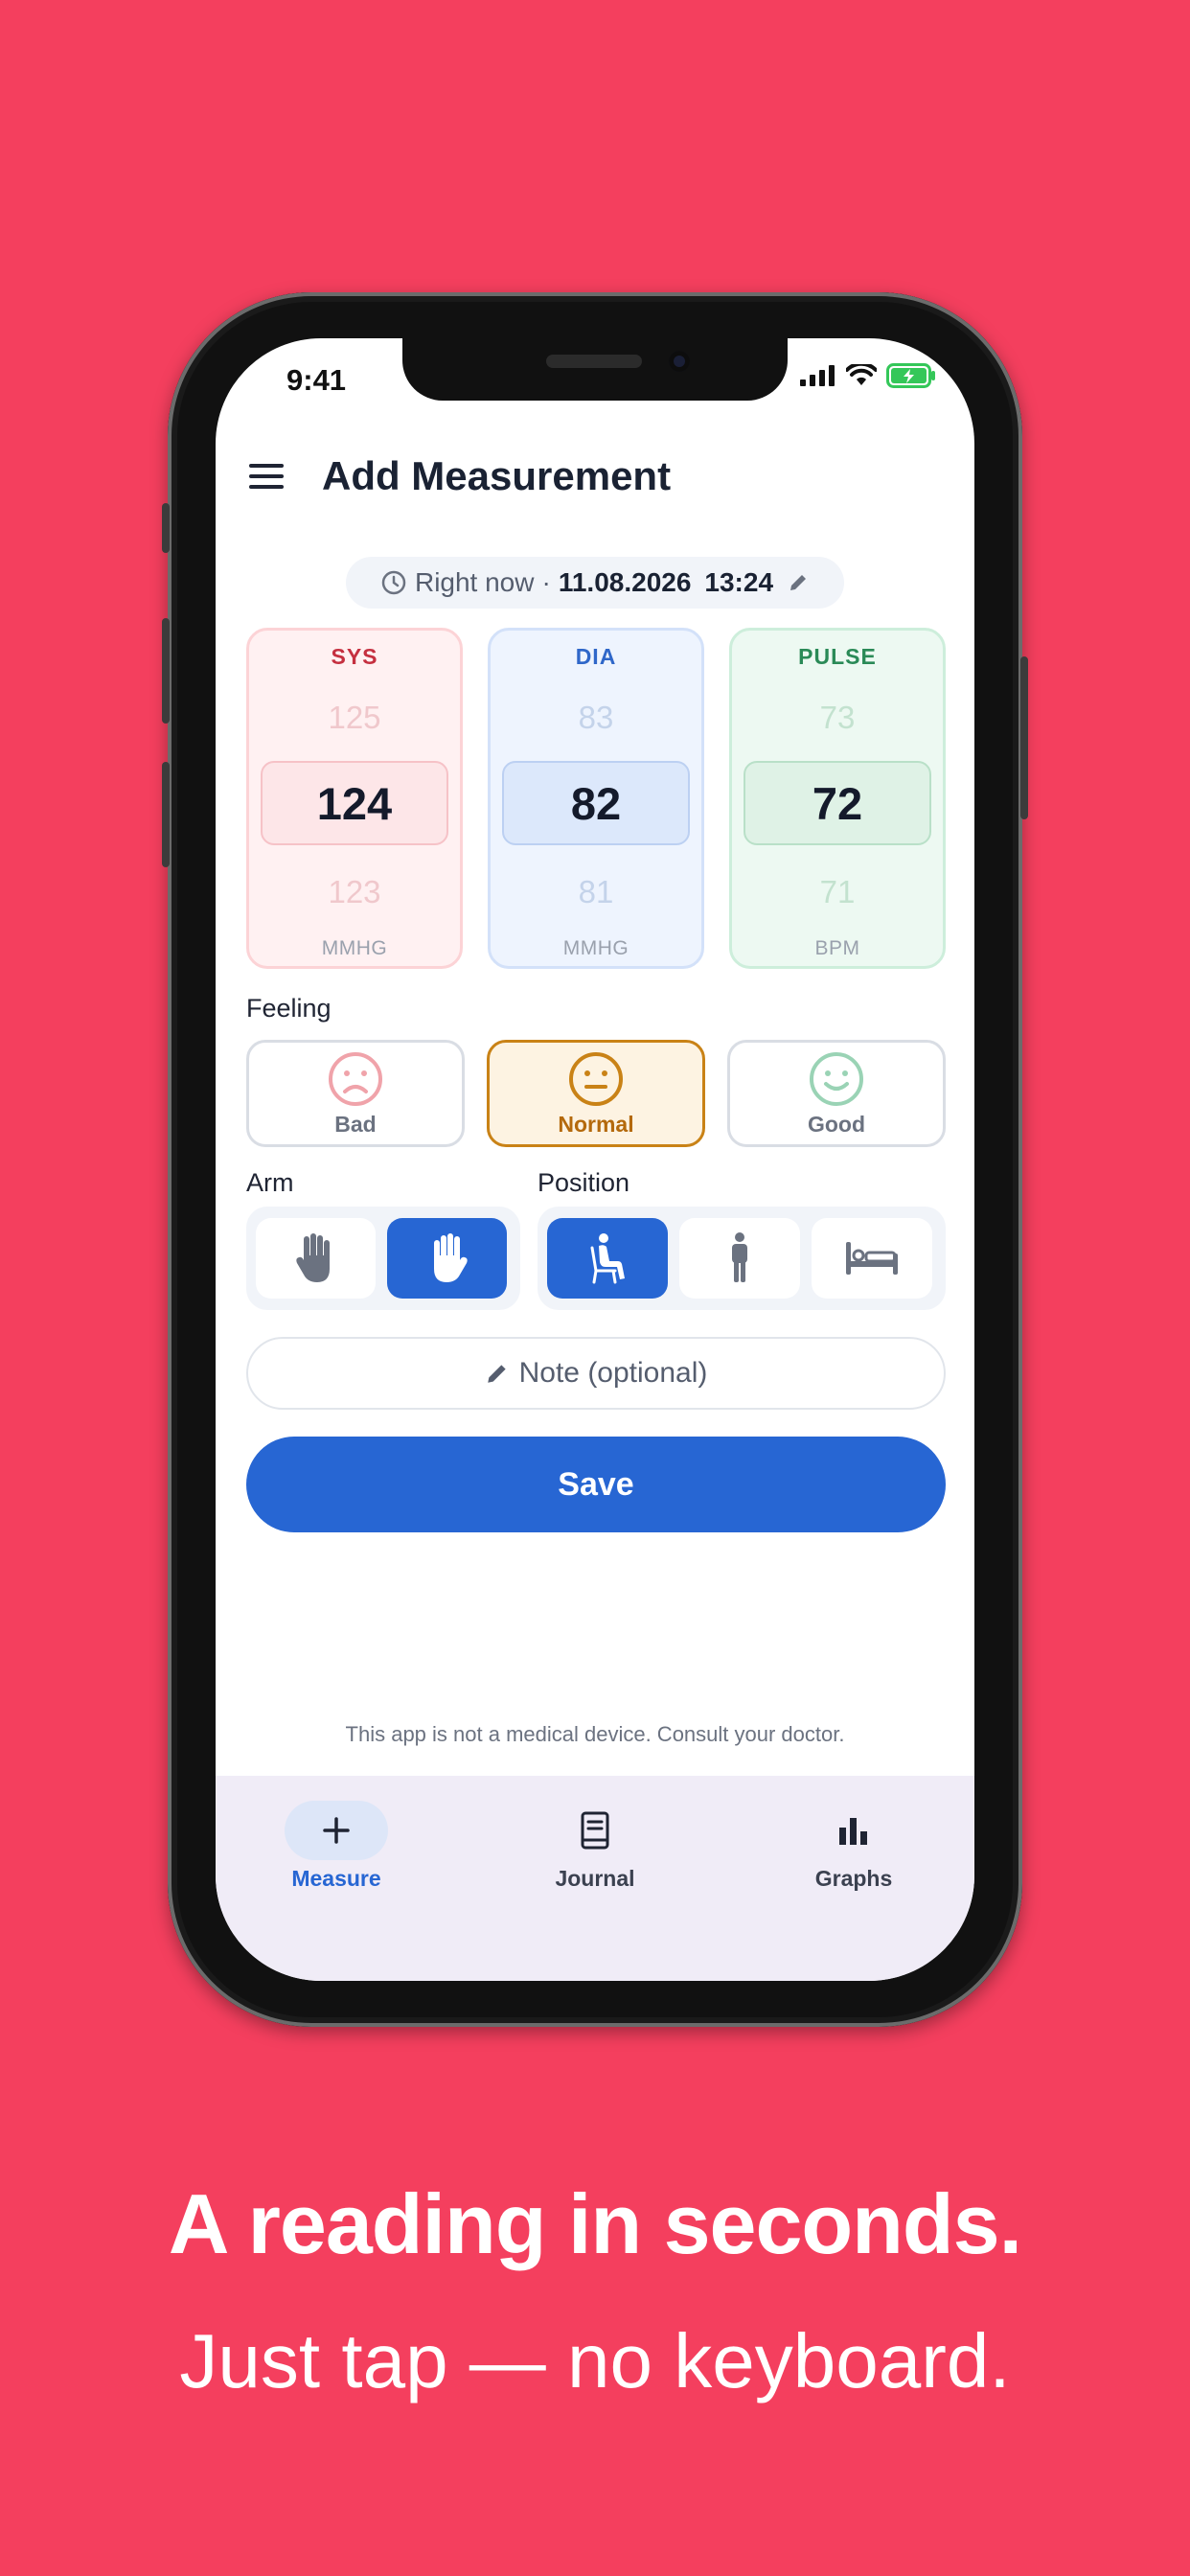  What do you see at coordinates (270, 1182) in the screenshot?
I see `arm-label: Arm` at bounding box center [270, 1182].